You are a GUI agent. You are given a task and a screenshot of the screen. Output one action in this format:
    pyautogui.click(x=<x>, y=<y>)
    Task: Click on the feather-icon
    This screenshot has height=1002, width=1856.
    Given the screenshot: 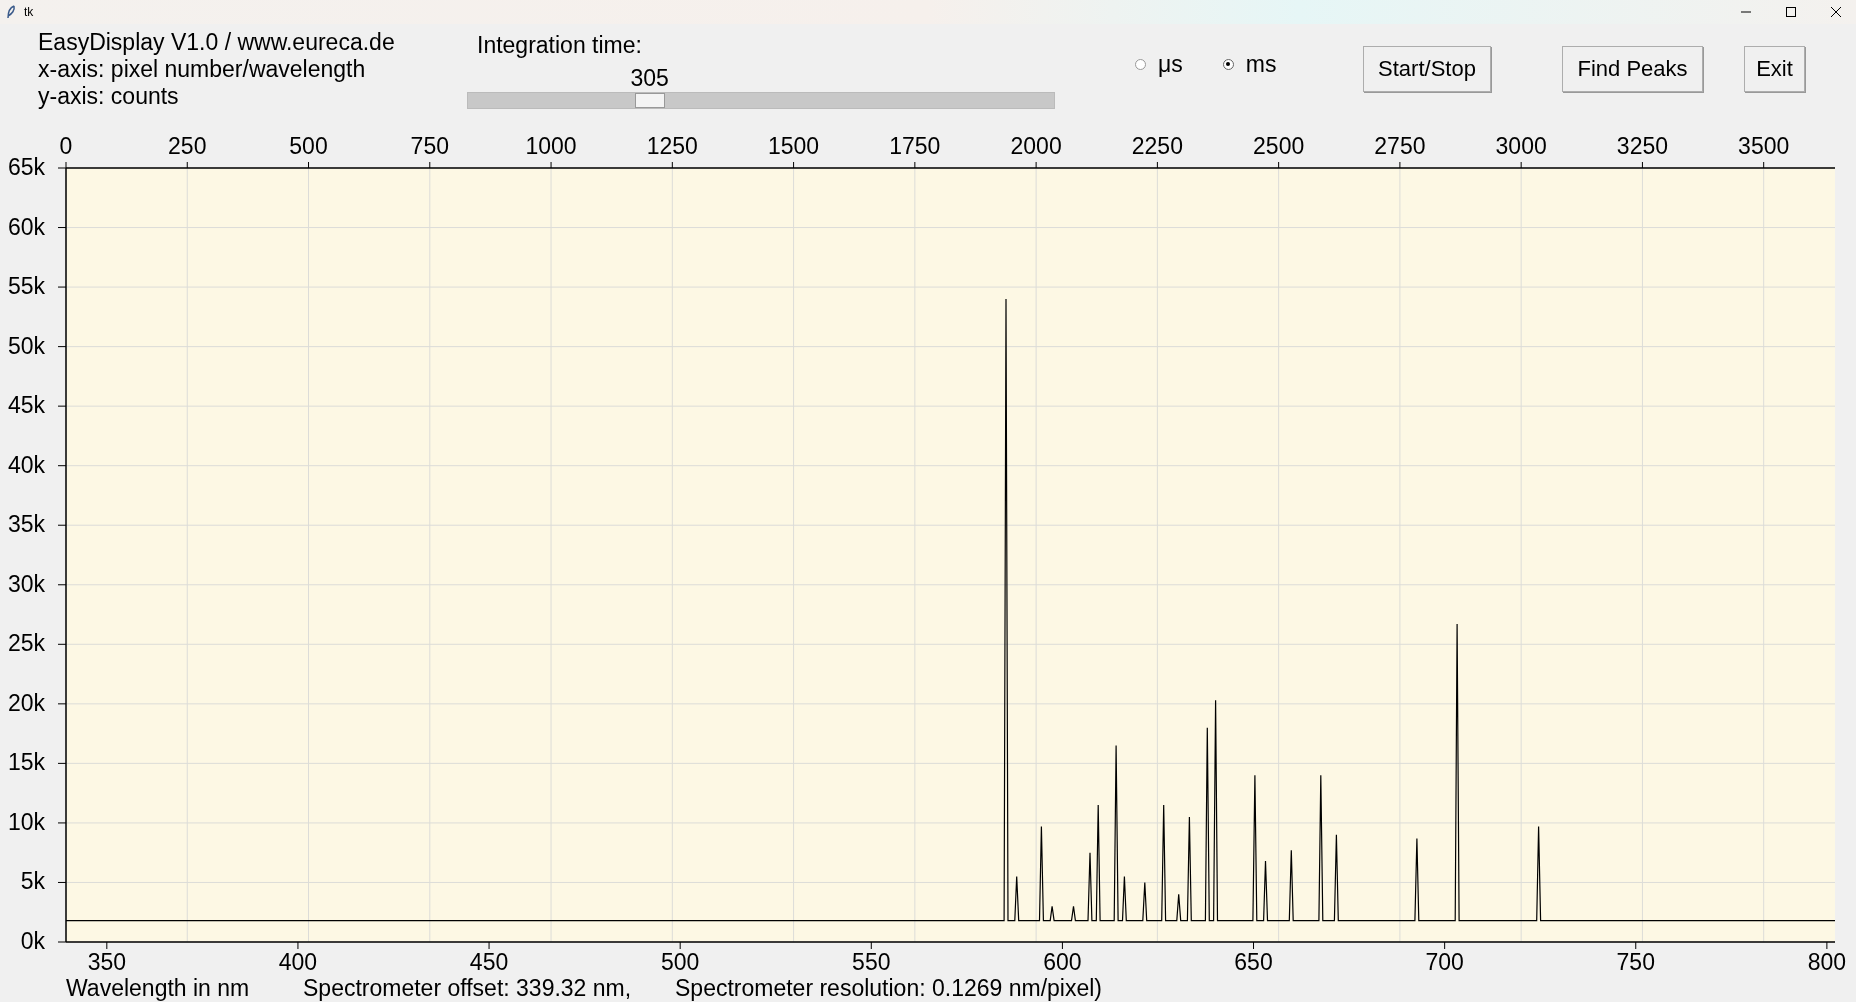 What is the action you would take?
    pyautogui.click(x=11, y=12)
    